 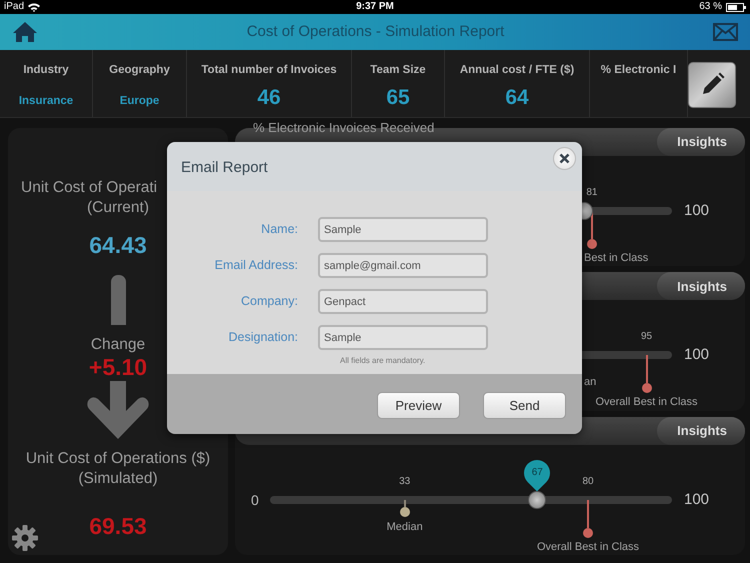 What do you see at coordinates (616, 258) in the screenshot?
I see `marker-label: Best in Class` at bounding box center [616, 258].